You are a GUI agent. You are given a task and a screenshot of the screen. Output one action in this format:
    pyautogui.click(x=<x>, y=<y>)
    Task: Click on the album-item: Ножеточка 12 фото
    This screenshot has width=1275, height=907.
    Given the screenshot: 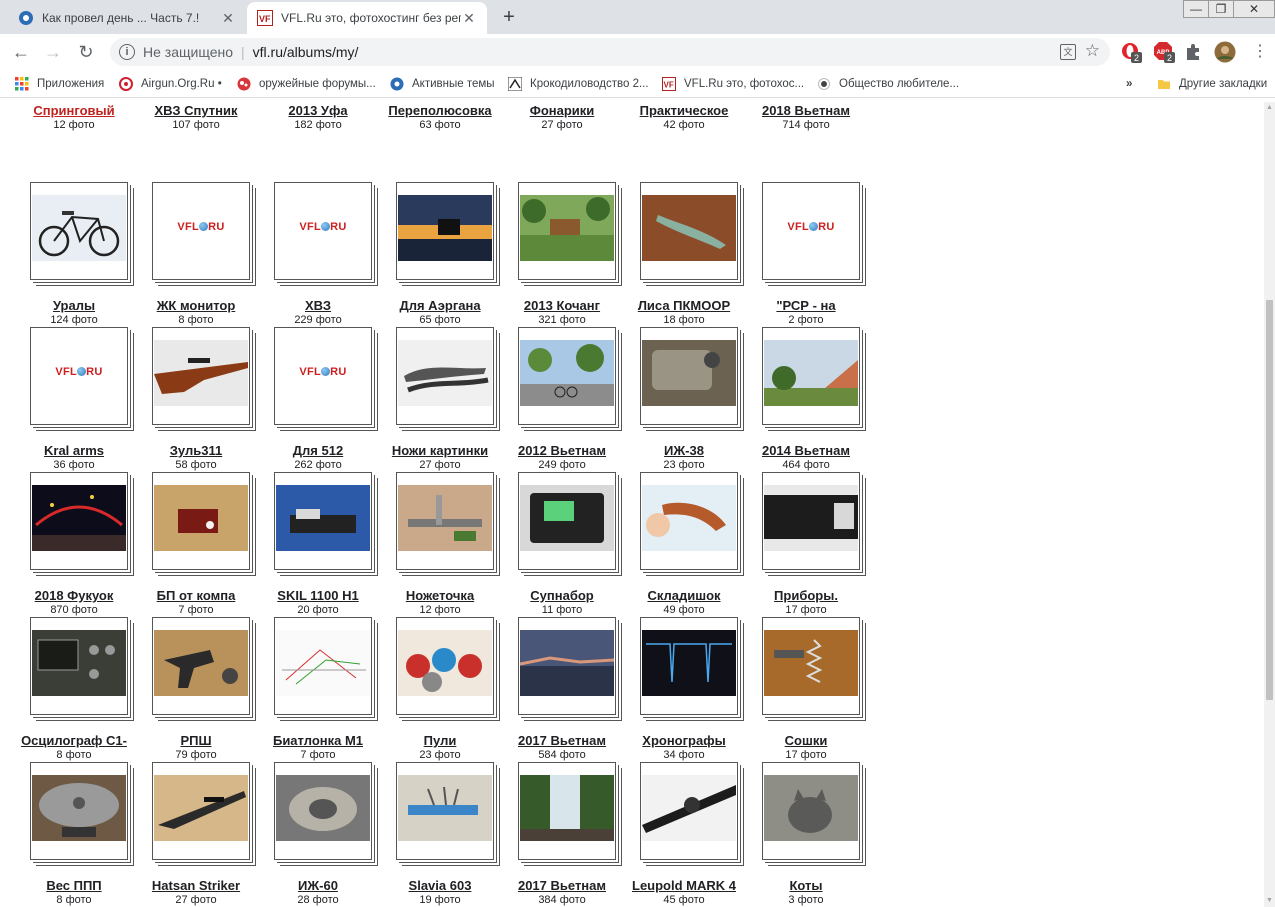 What is the action you would take?
    pyautogui.click(x=430, y=544)
    